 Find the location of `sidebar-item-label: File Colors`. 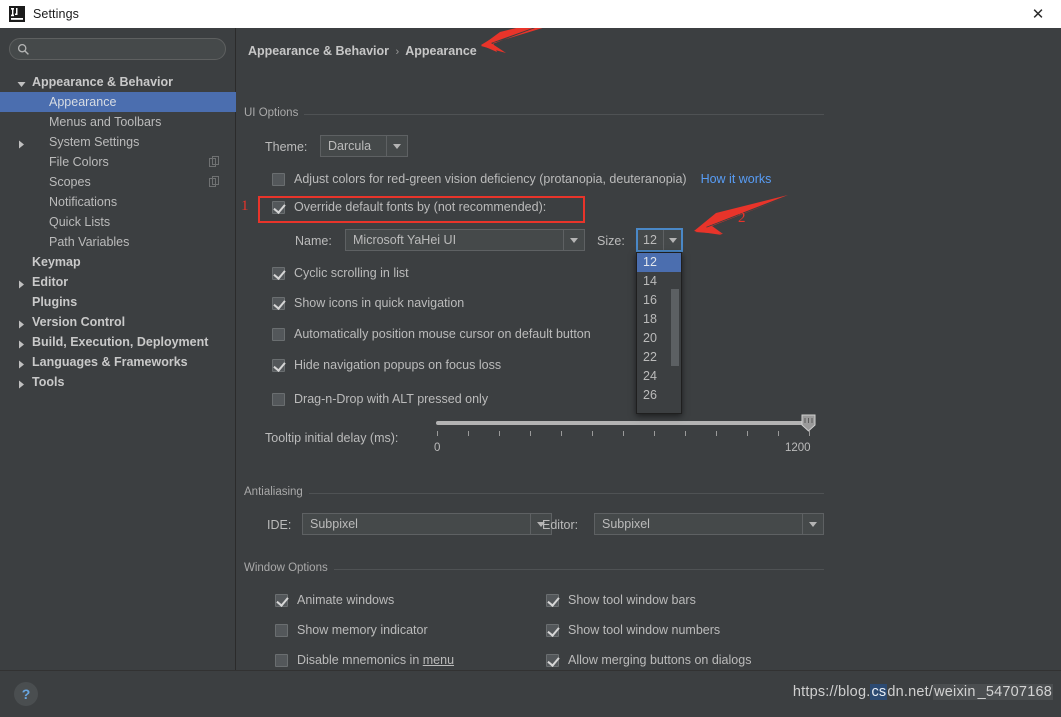

sidebar-item-label: File Colors is located at coordinates (79, 162).